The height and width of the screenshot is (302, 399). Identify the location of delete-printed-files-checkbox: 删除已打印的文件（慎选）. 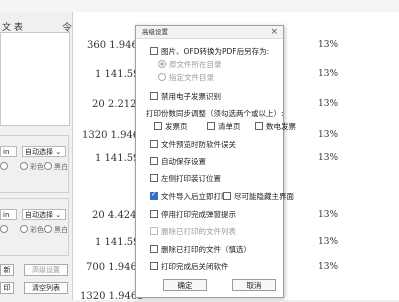
(200, 249).